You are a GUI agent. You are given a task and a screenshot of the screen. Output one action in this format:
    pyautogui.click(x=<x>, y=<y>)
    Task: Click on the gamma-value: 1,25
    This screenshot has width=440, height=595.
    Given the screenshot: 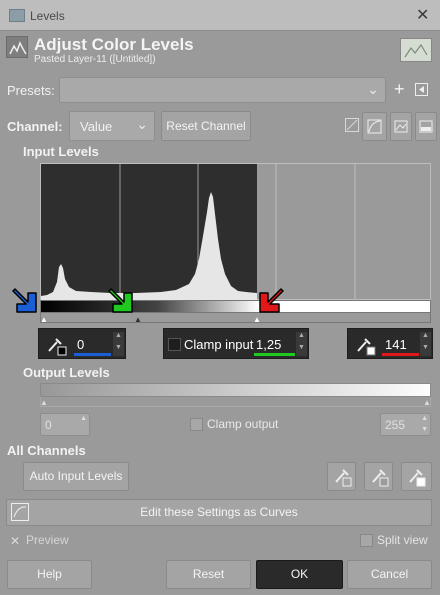 What is the action you would take?
    pyautogui.click(x=268, y=344)
    